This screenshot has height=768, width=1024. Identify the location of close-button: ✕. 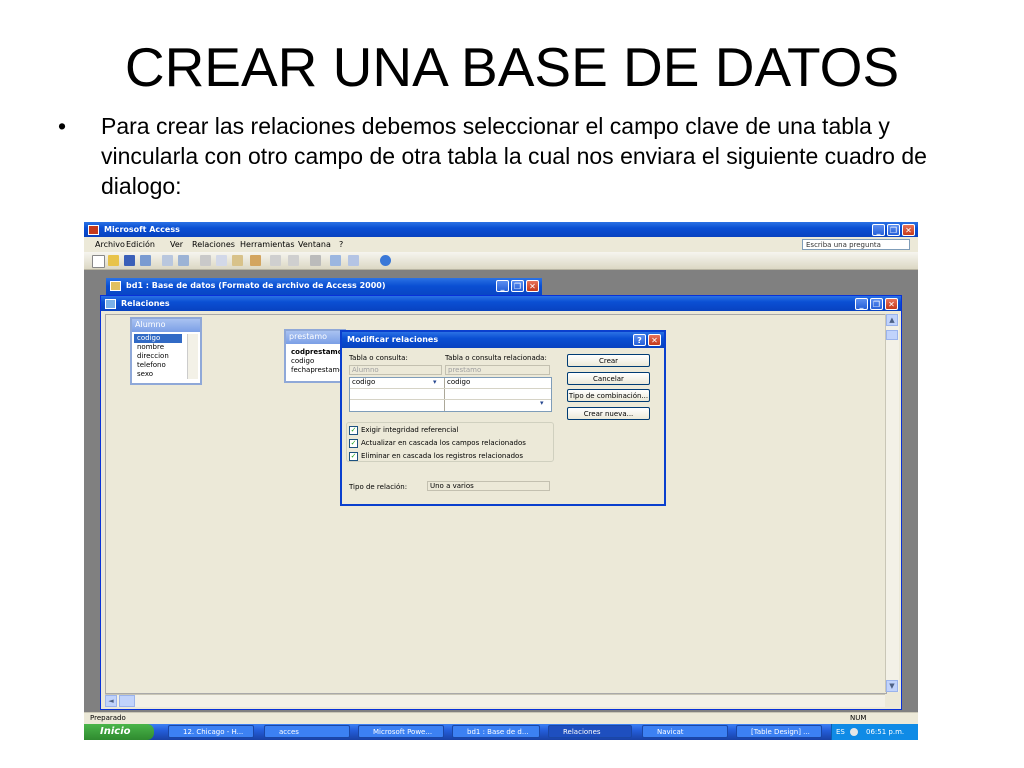
(908, 230).